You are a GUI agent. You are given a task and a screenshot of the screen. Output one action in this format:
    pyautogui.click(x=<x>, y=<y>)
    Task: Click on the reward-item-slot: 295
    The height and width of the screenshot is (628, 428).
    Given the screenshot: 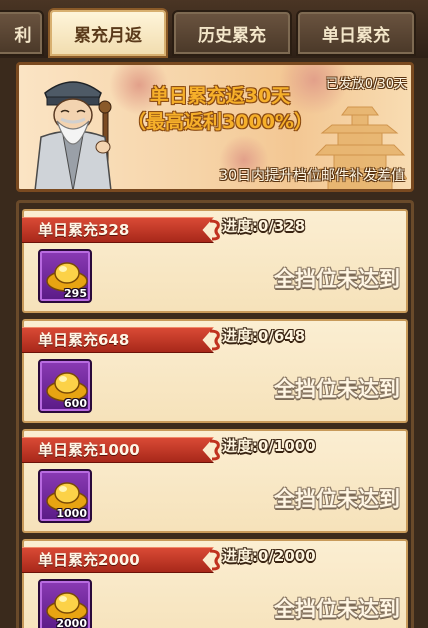 What is the action you would take?
    pyautogui.click(x=65, y=276)
    